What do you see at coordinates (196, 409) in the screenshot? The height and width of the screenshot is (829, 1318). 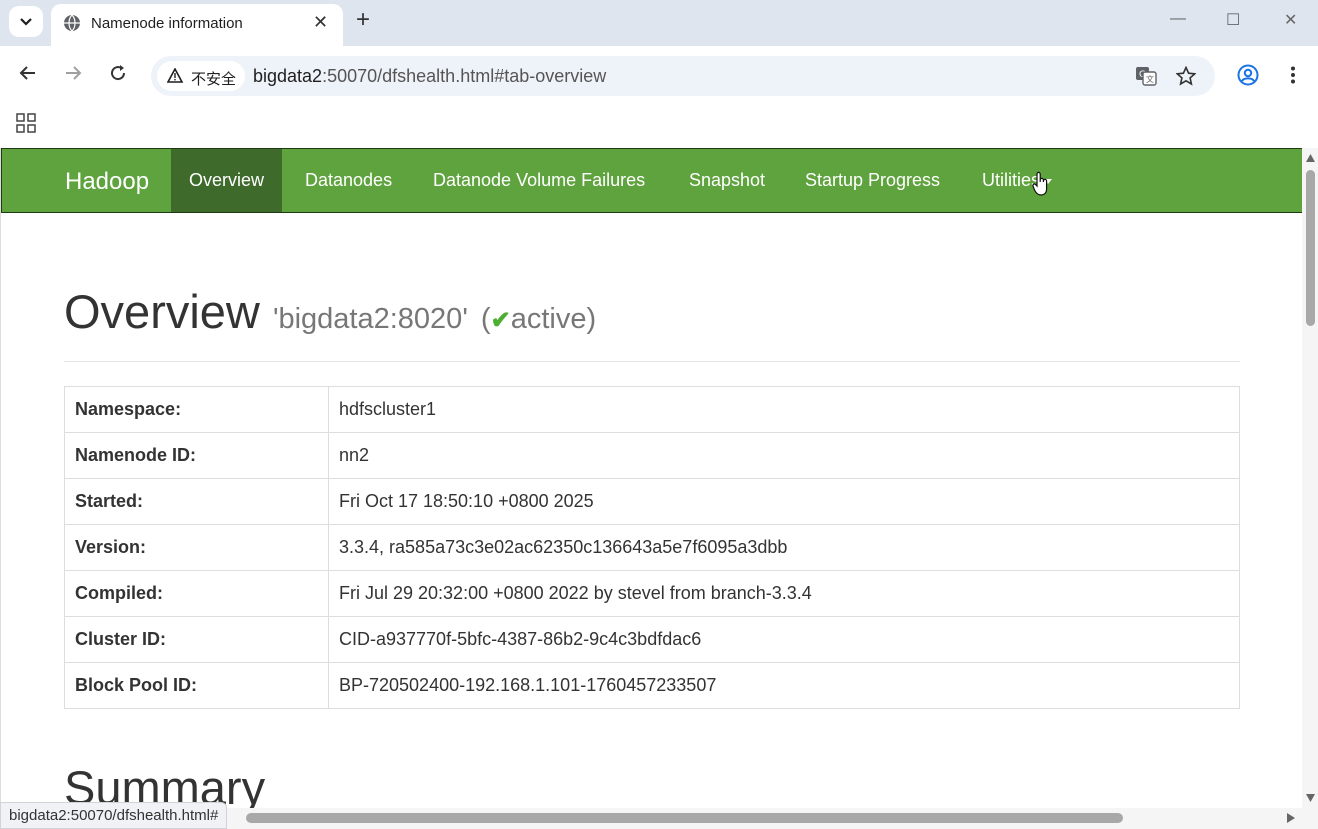 I see `row-key: Namespace:` at bounding box center [196, 409].